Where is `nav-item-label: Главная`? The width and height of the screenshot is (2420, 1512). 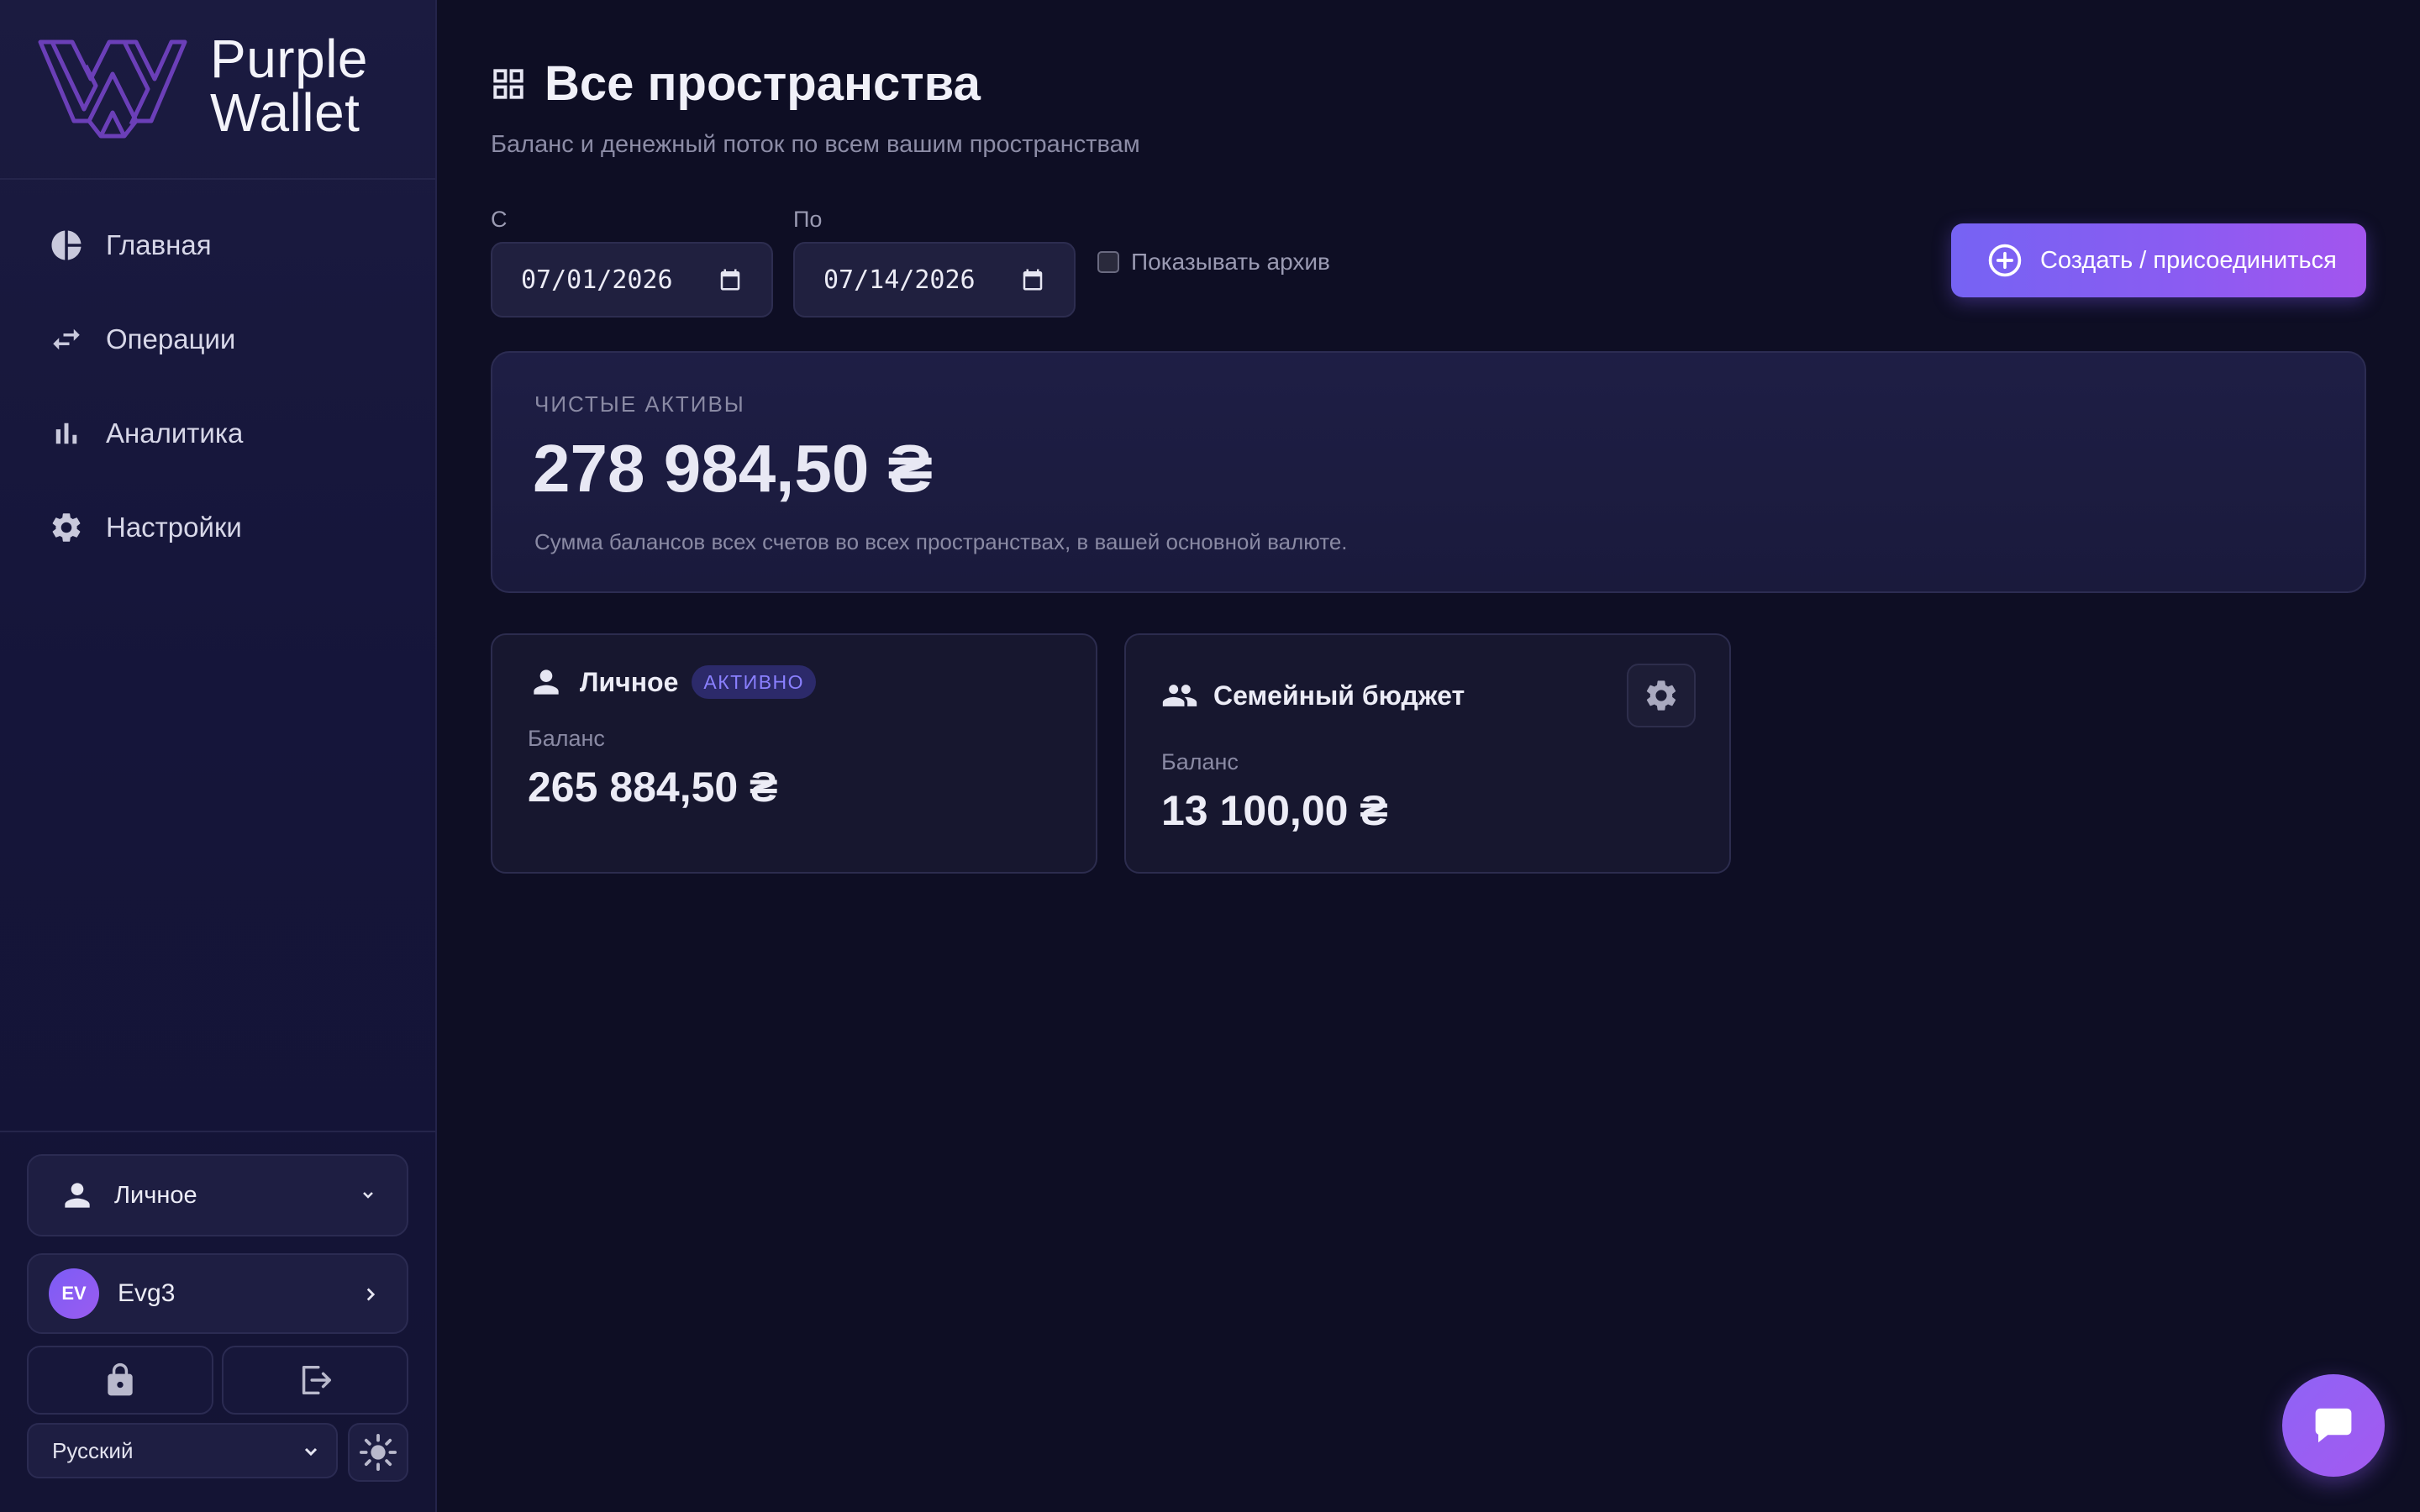 nav-item-label: Главная is located at coordinates (159, 244).